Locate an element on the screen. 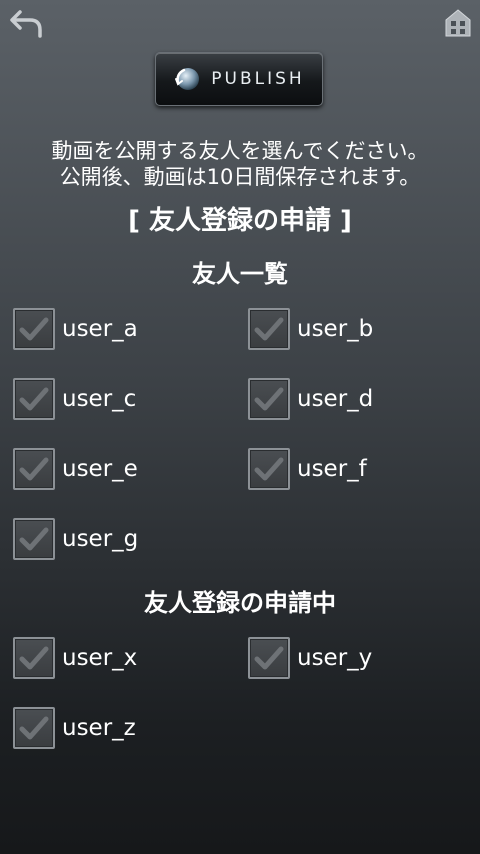  globe-refresh-icon is located at coordinates (187, 79).